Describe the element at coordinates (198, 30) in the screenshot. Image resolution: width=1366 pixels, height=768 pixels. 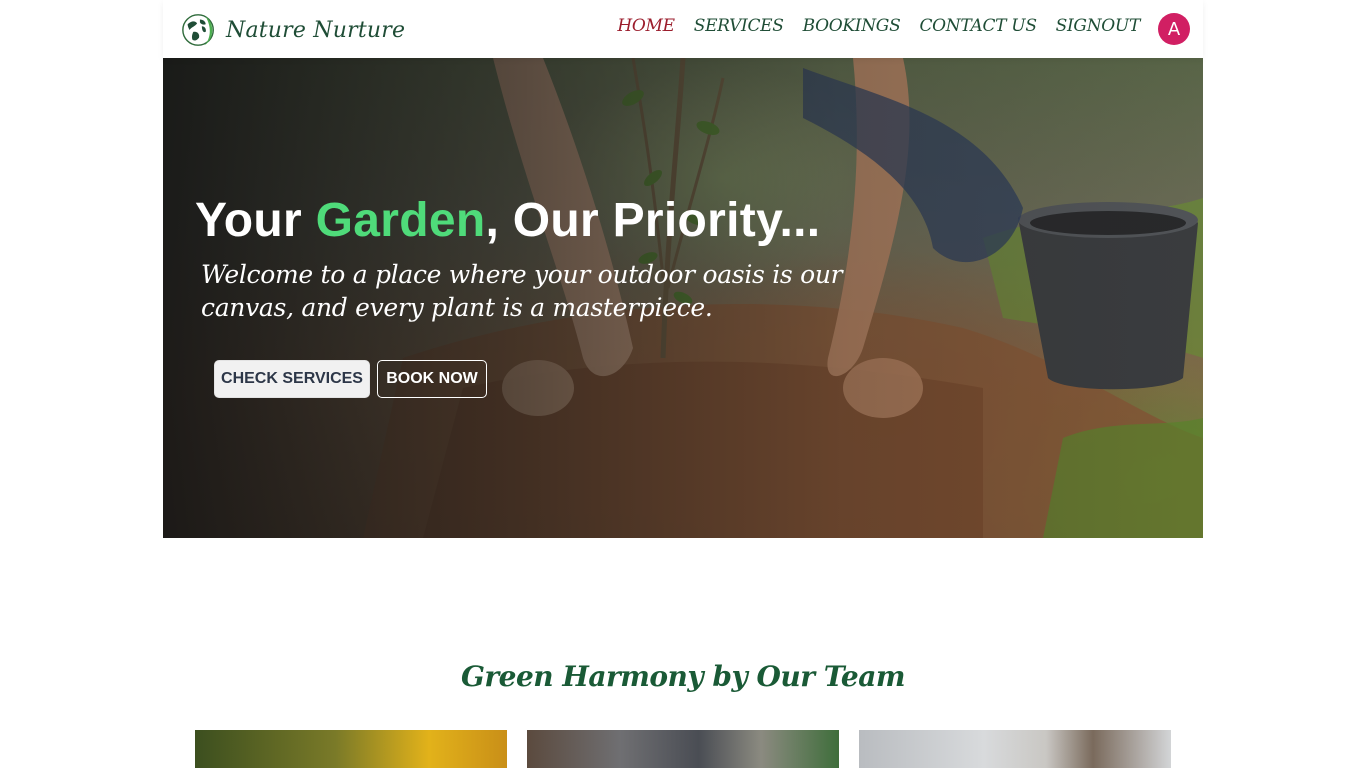
I see `globe-leaf-logo-icon` at that location.